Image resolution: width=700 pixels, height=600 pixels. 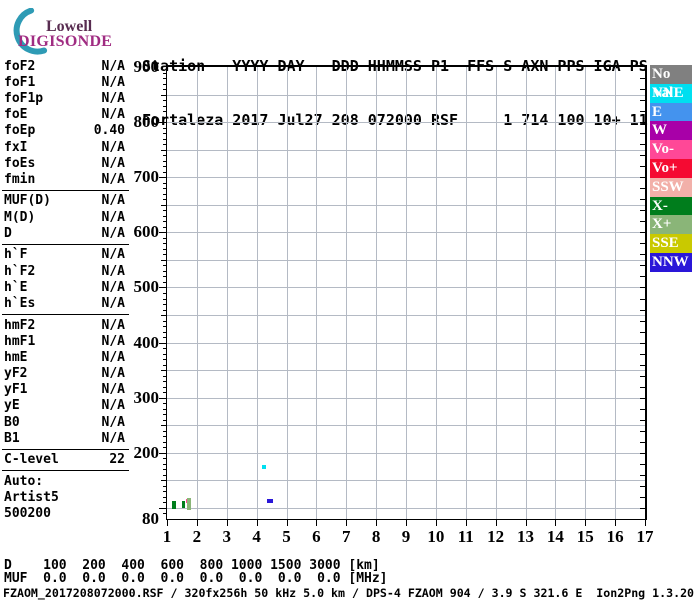 What do you see at coordinates (671, 168) in the screenshot?
I see `legend-item-vo+: Vo+` at bounding box center [671, 168].